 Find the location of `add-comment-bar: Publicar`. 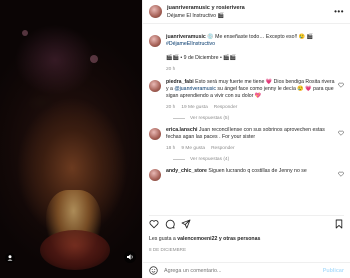

add-comment-bar: Publicar is located at coordinates (246, 270).